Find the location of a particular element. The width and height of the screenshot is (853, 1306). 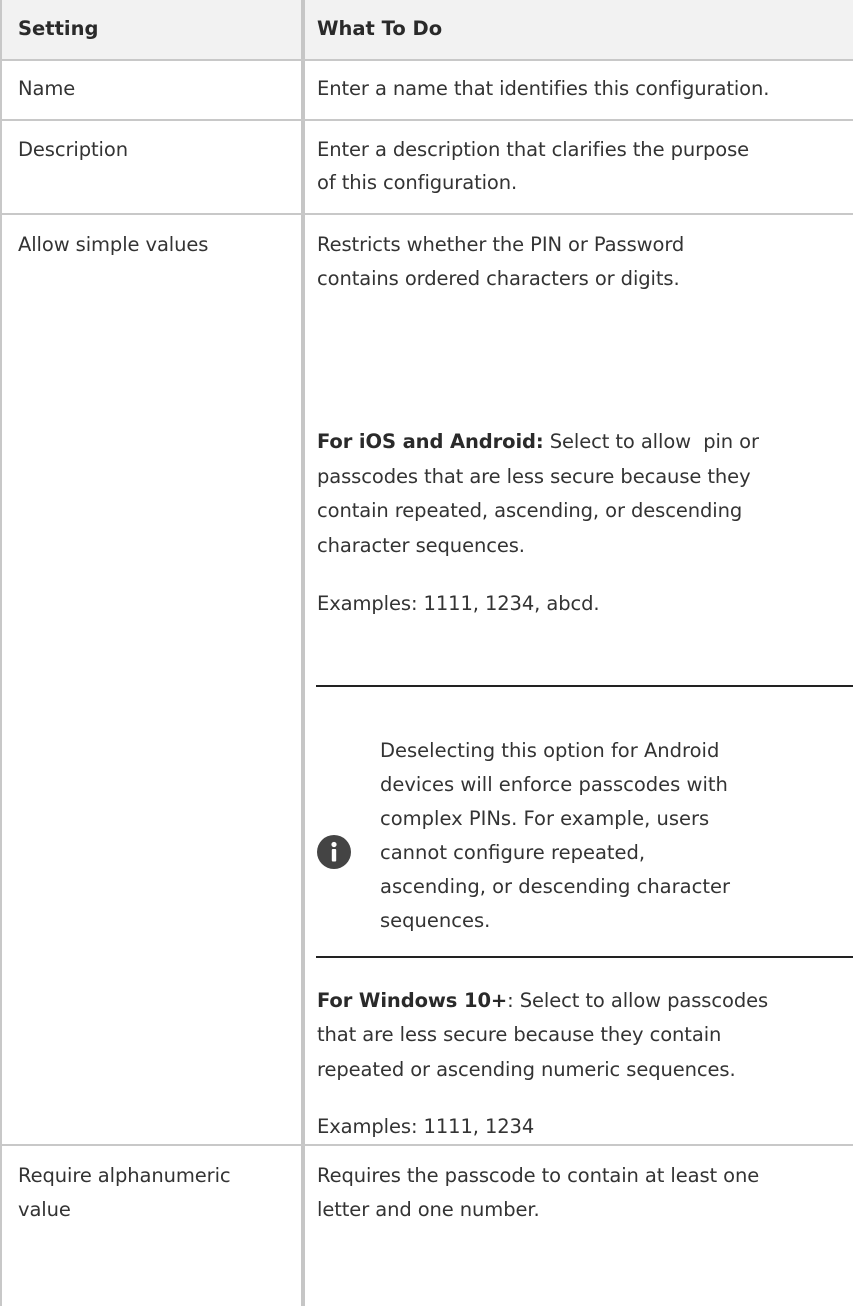

note-bottom-rule is located at coordinates (584, 957).